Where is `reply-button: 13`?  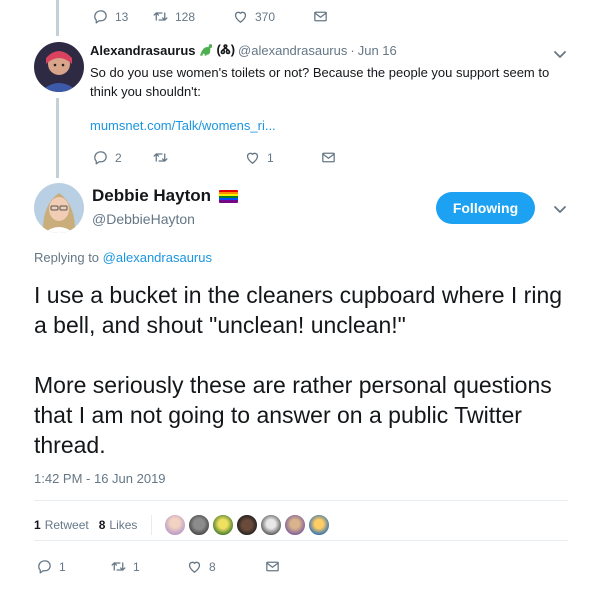
reply-button: 13 is located at coordinates (122, 16).